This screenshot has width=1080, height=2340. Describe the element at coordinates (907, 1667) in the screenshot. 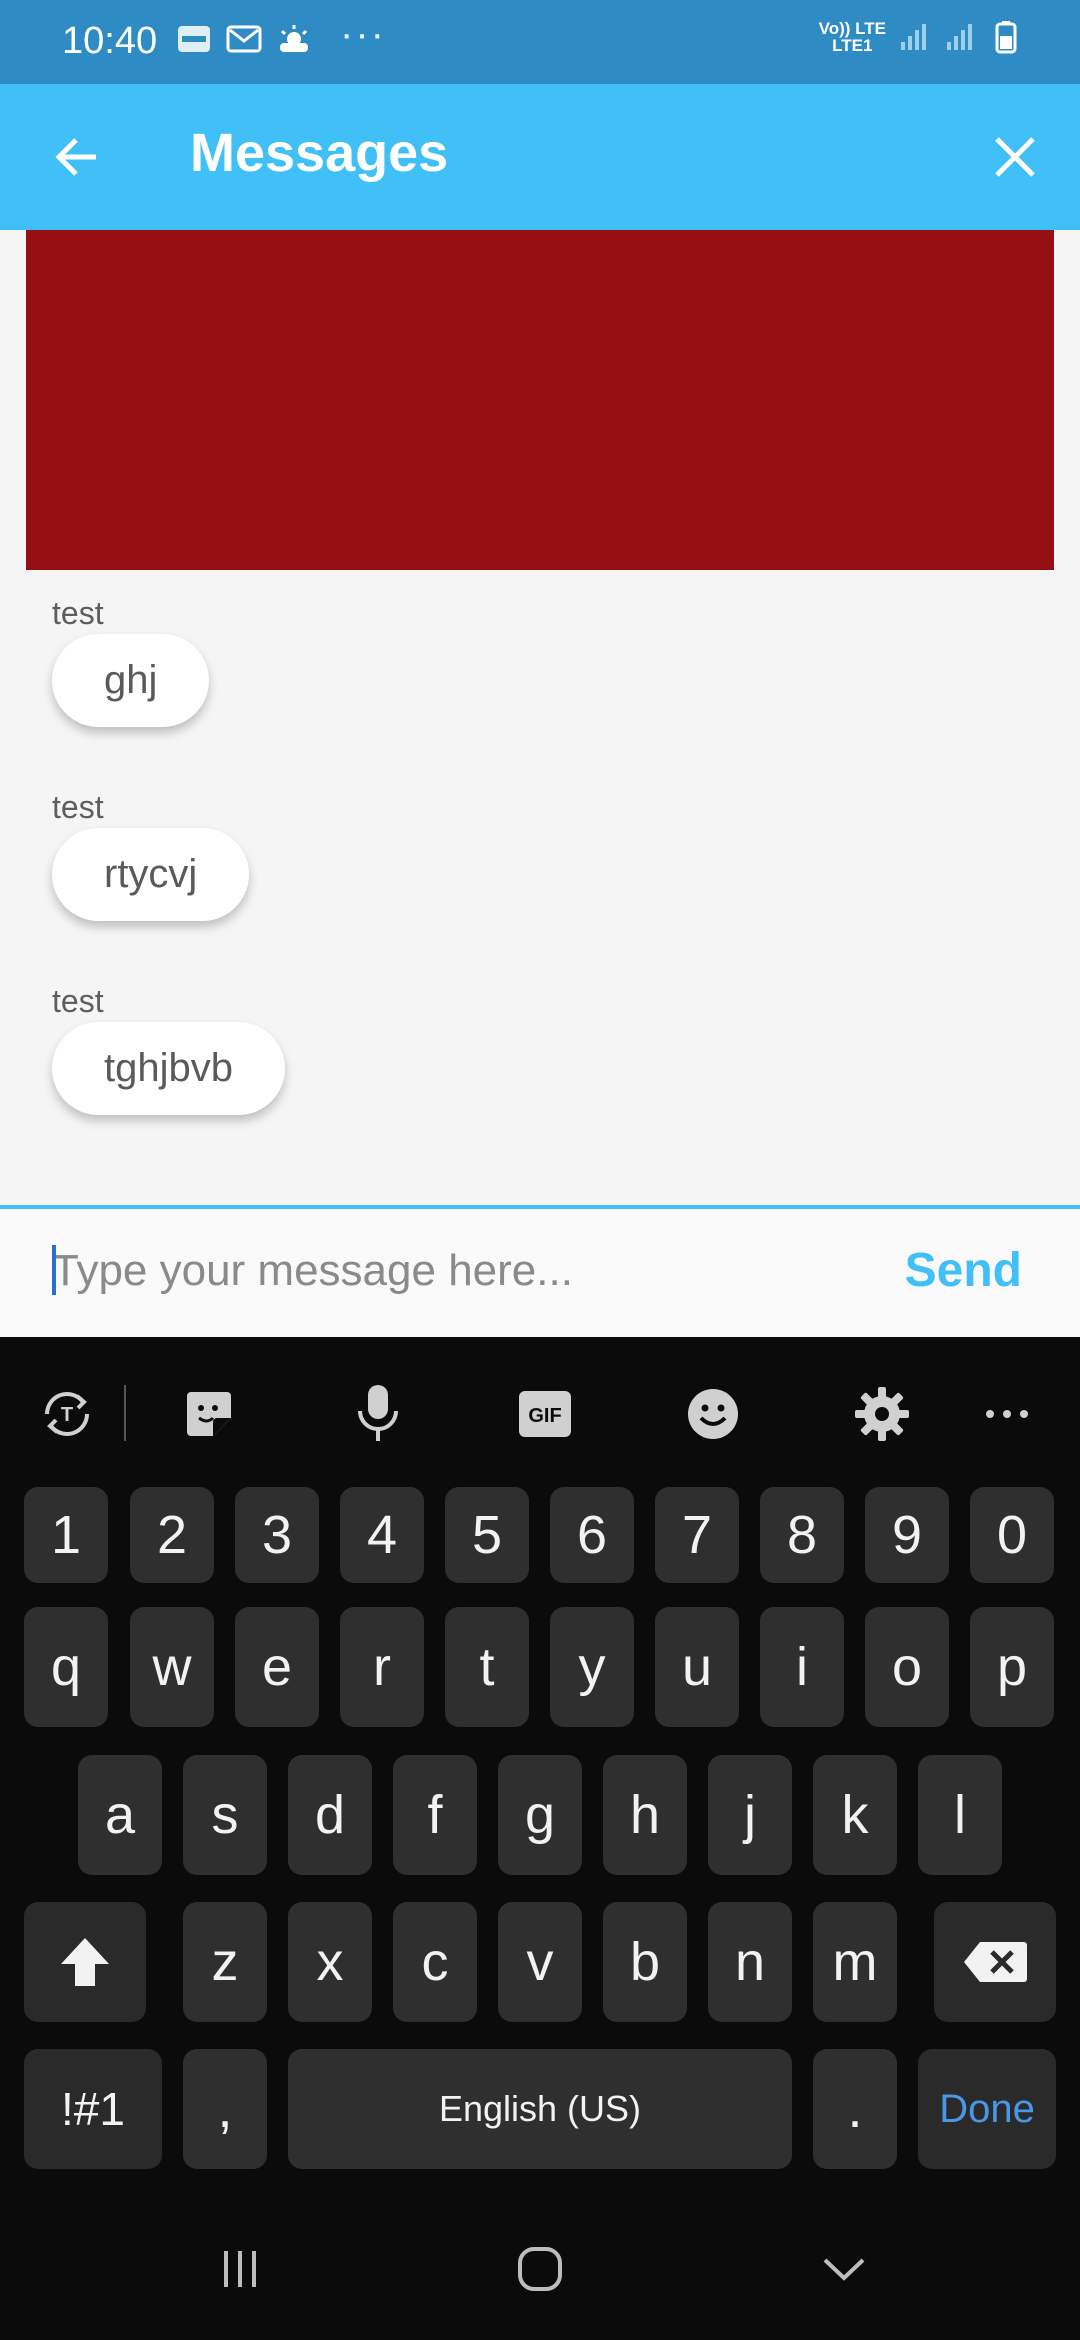

I see `key-o: o` at that location.